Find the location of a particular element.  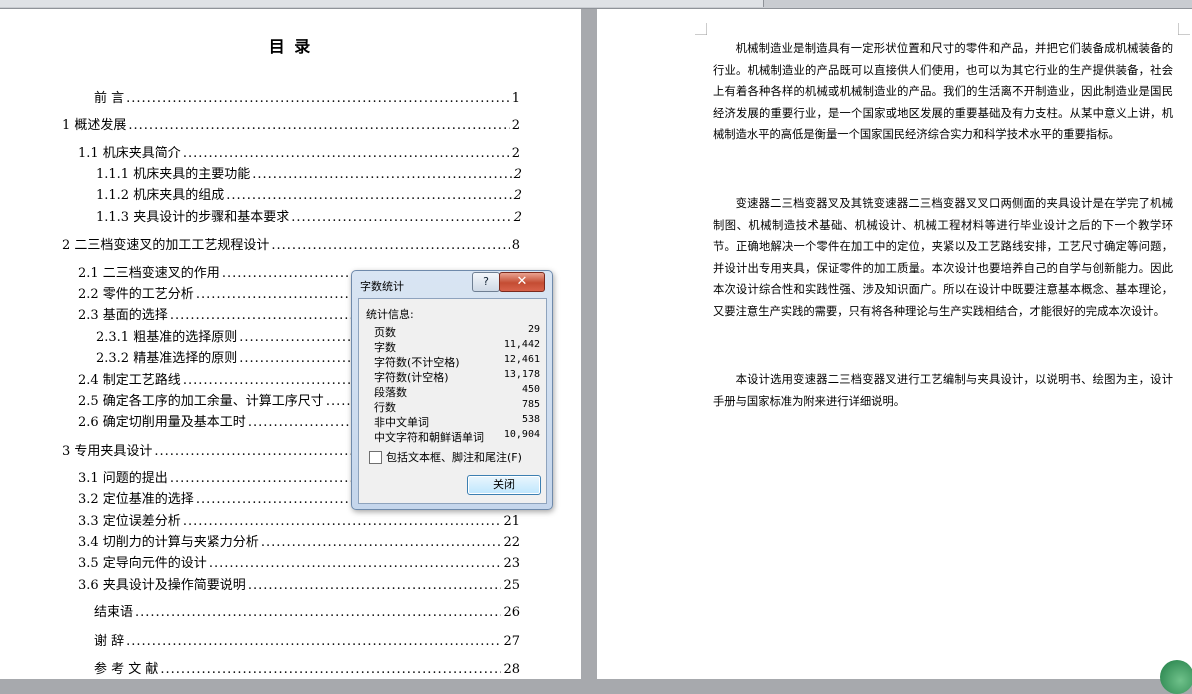

toc-entry-text: 3.3 定位误差分析 is located at coordinates (129, 521).